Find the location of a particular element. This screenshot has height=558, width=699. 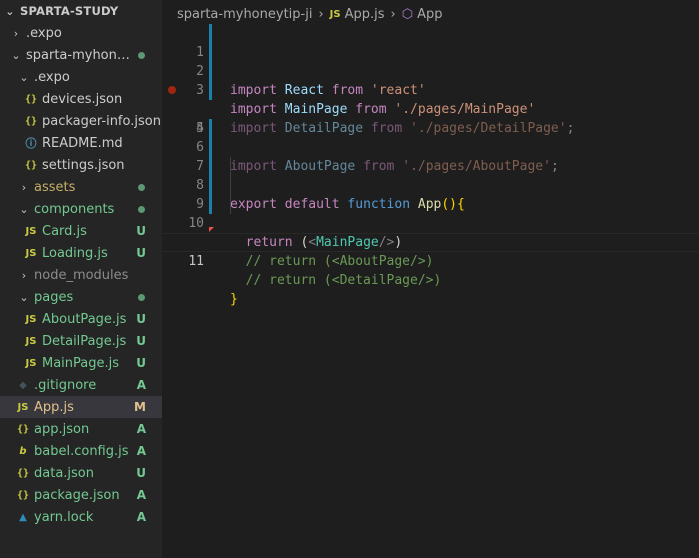

tree-item-label: node_modules is located at coordinates (81, 275).